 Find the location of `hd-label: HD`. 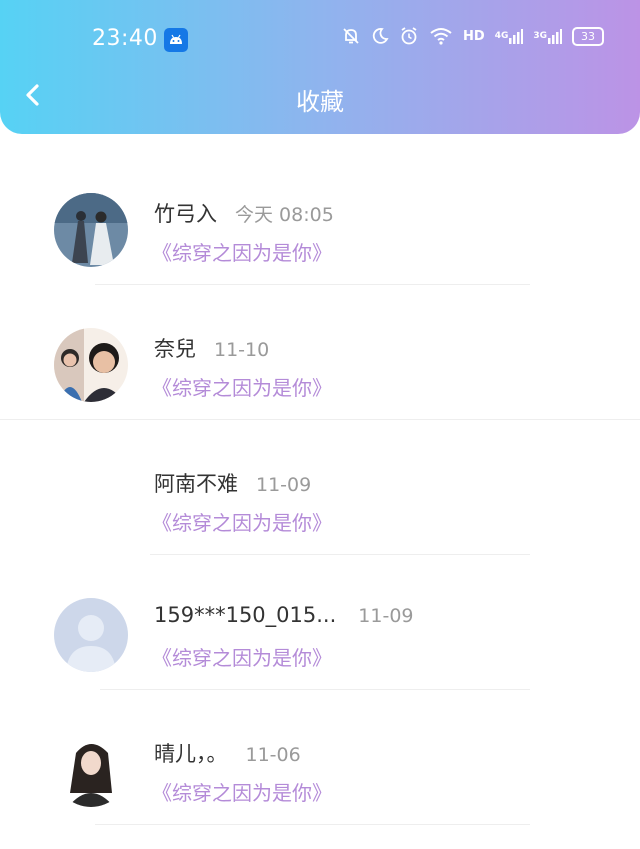

hd-label: HD is located at coordinates (474, 36).